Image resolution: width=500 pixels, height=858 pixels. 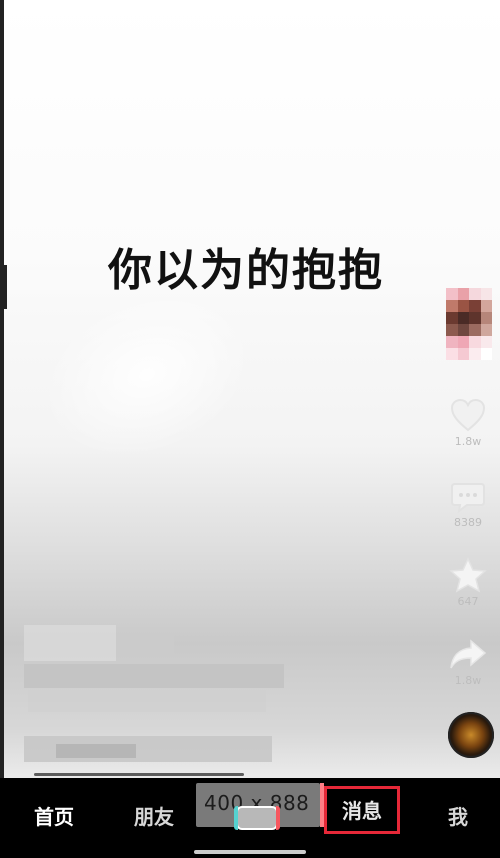 What do you see at coordinates (468, 680) in the screenshot?
I see `share-count: 1.8w` at bounding box center [468, 680].